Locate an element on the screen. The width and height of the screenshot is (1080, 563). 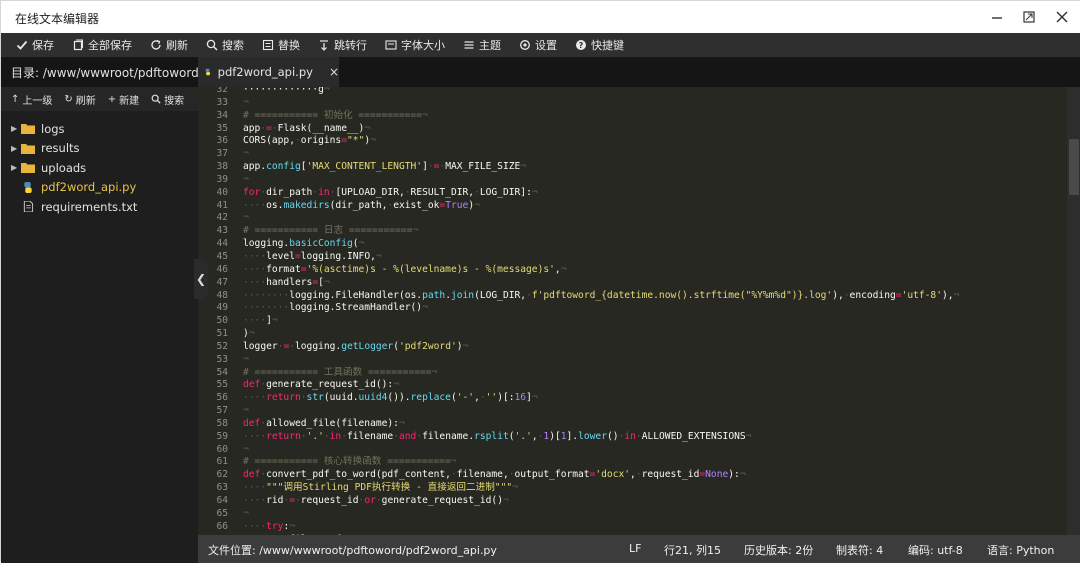
code-line: 51)¬ is located at coordinates (631, 334).